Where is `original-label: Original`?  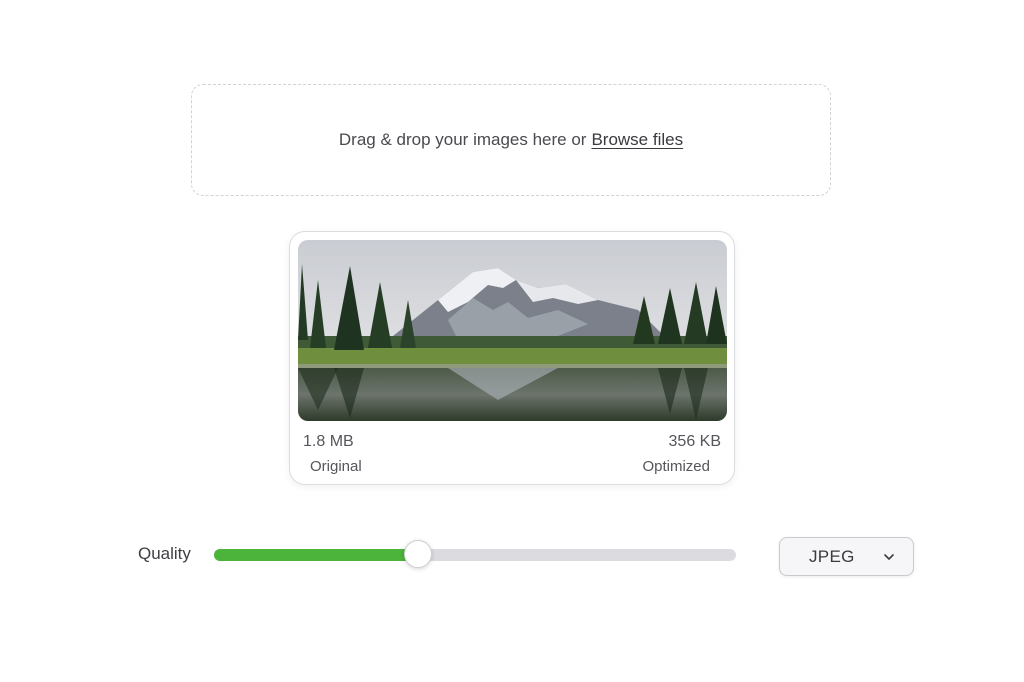
original-label: Original is located at coordinates (336, 466).